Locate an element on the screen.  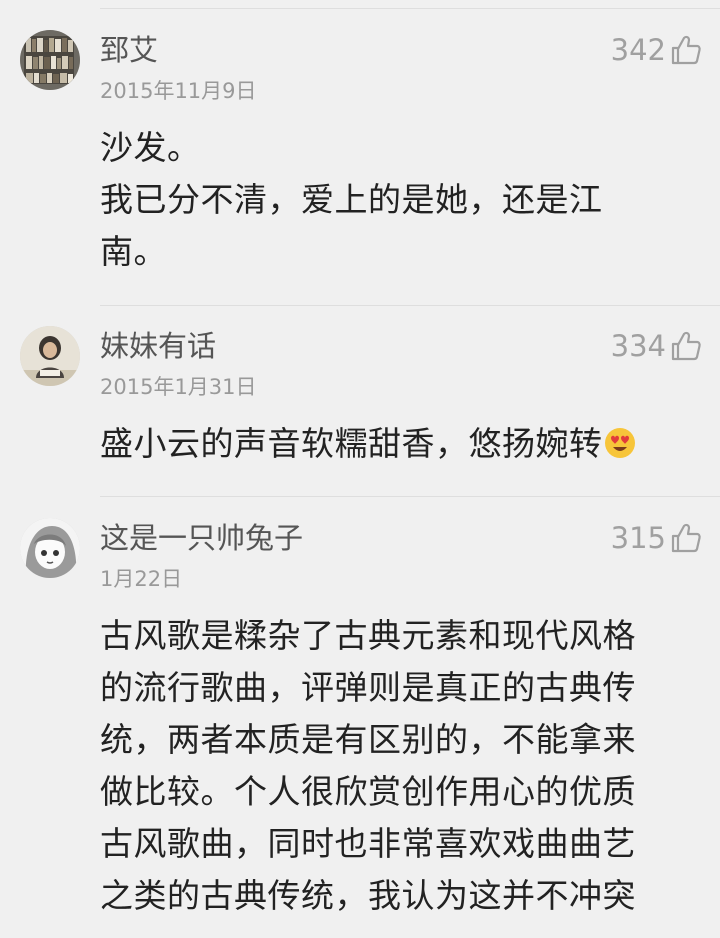
like-button: 334 is located at coordinates (656, 346).